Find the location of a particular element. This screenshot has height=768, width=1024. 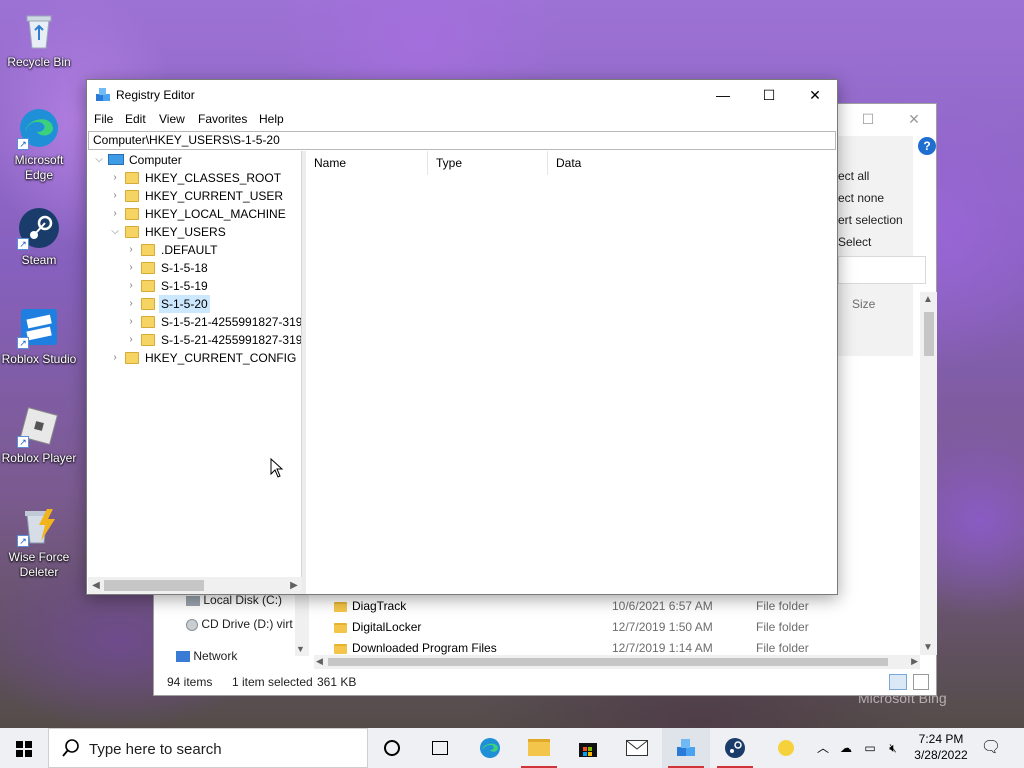

taskbar-store is located at coordinates (588, 748).